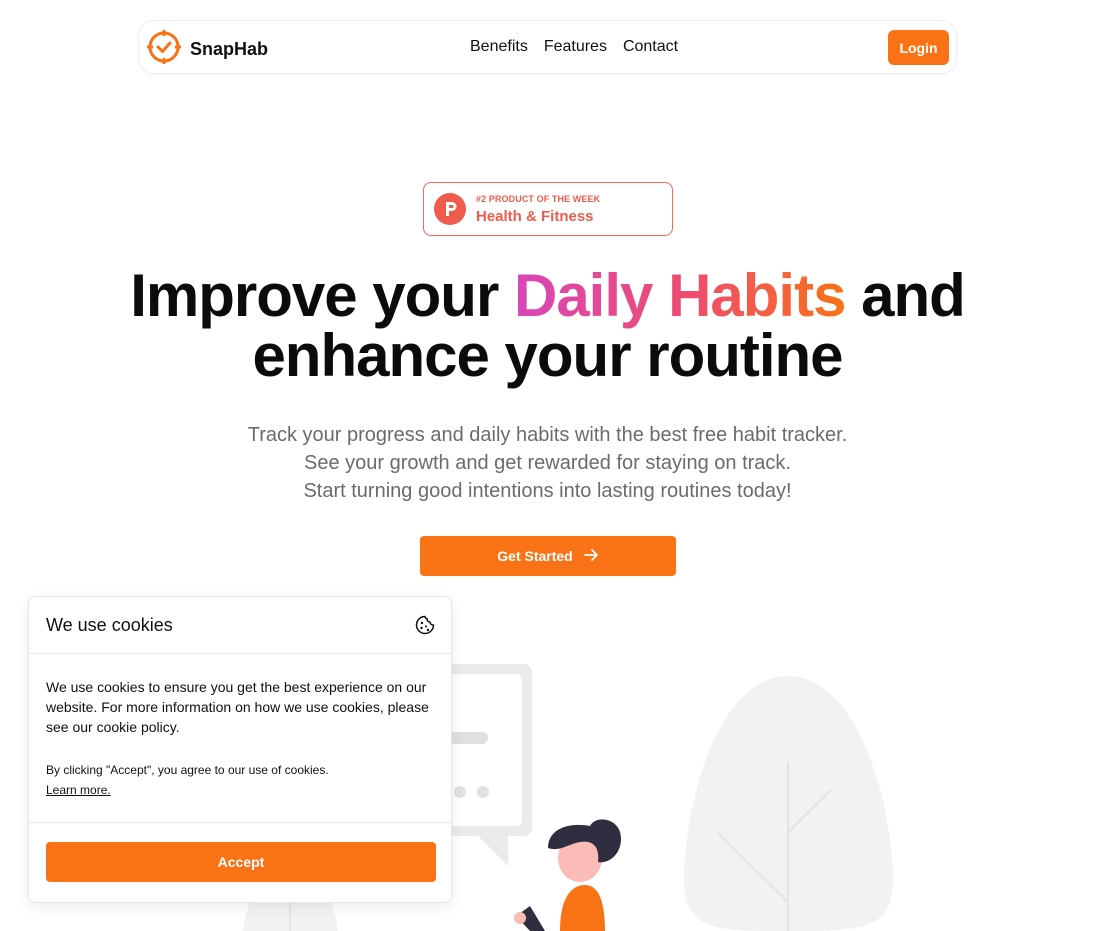 Image resolution: width=1095 pixels, height=931 pixels. Describe the element at coordinates (499, 47) in the screenshot. I see `nav-link-benefits: Benefits` at that location.